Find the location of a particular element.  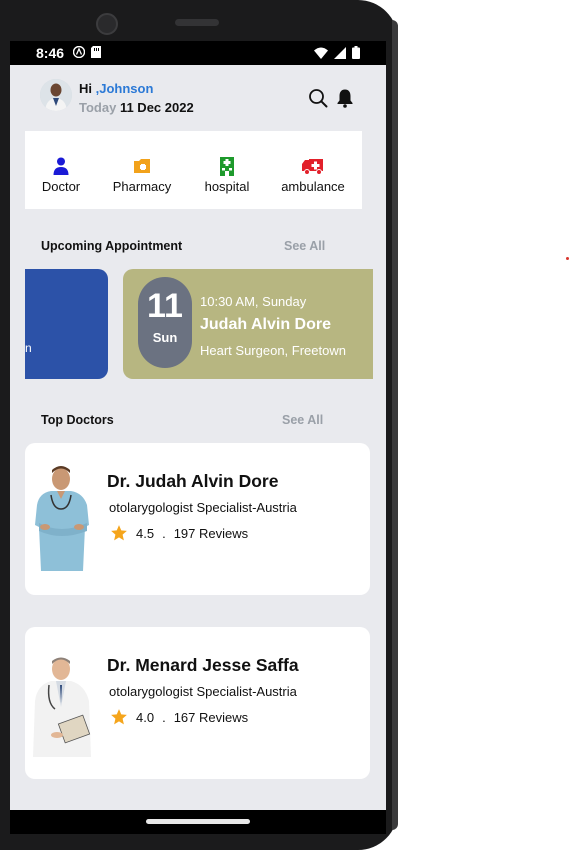

sd-card-icon is located at coordinates (96, 52).